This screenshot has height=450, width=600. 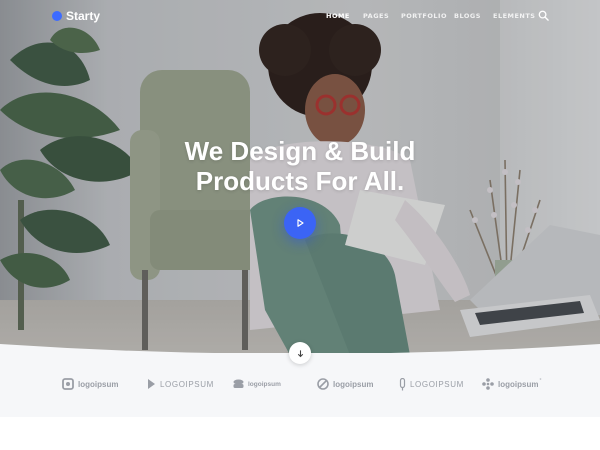 I want to click on play-icon, so click(x=300, y=223).